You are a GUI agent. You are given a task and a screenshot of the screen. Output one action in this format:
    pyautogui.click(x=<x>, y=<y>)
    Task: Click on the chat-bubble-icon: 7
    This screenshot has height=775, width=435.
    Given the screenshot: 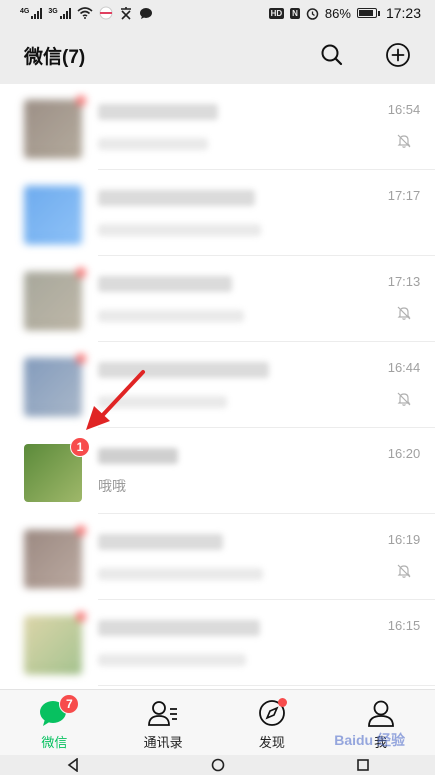 What is the action you would take?
    pyautogui.click(x=59, y=711)
    